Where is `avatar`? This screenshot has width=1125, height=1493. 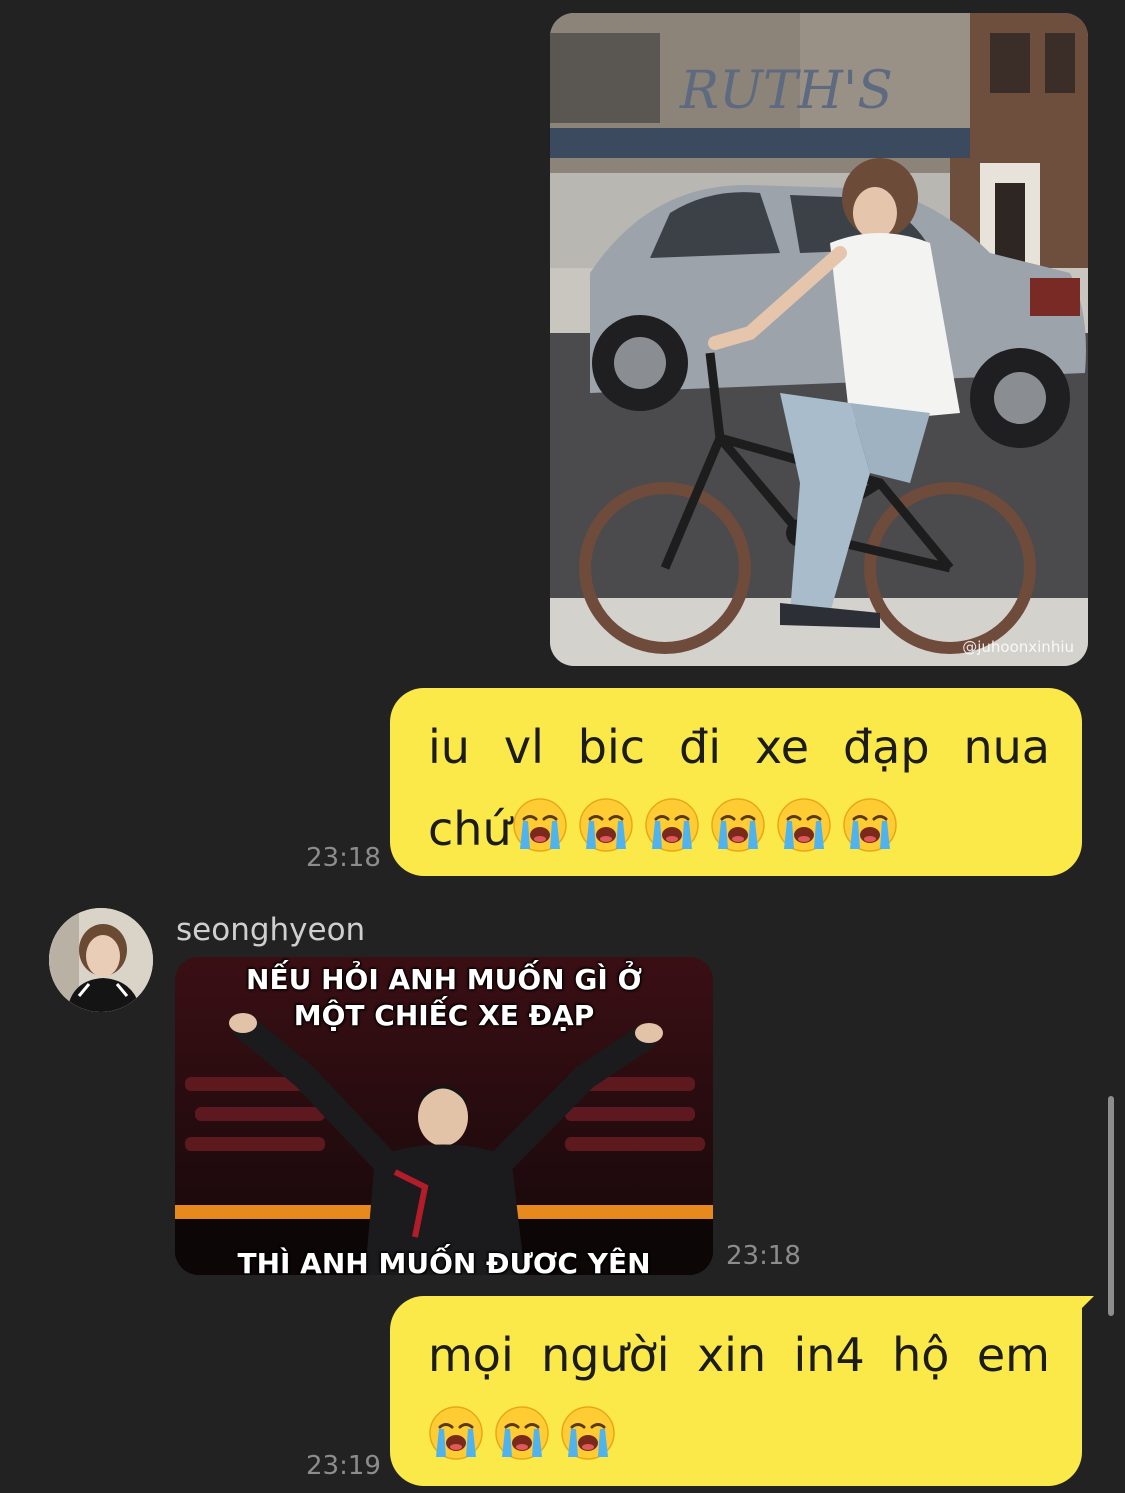
avatar is located at coordinates (101, 960).